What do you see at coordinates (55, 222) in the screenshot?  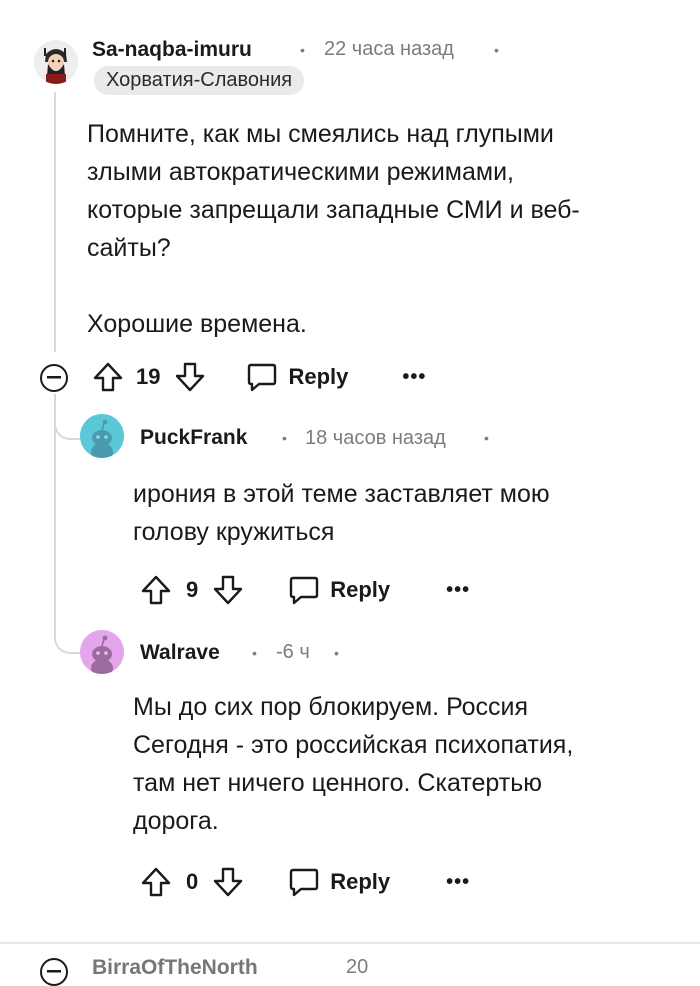 I see `thread-line-main` at bounding box center [55, 222].